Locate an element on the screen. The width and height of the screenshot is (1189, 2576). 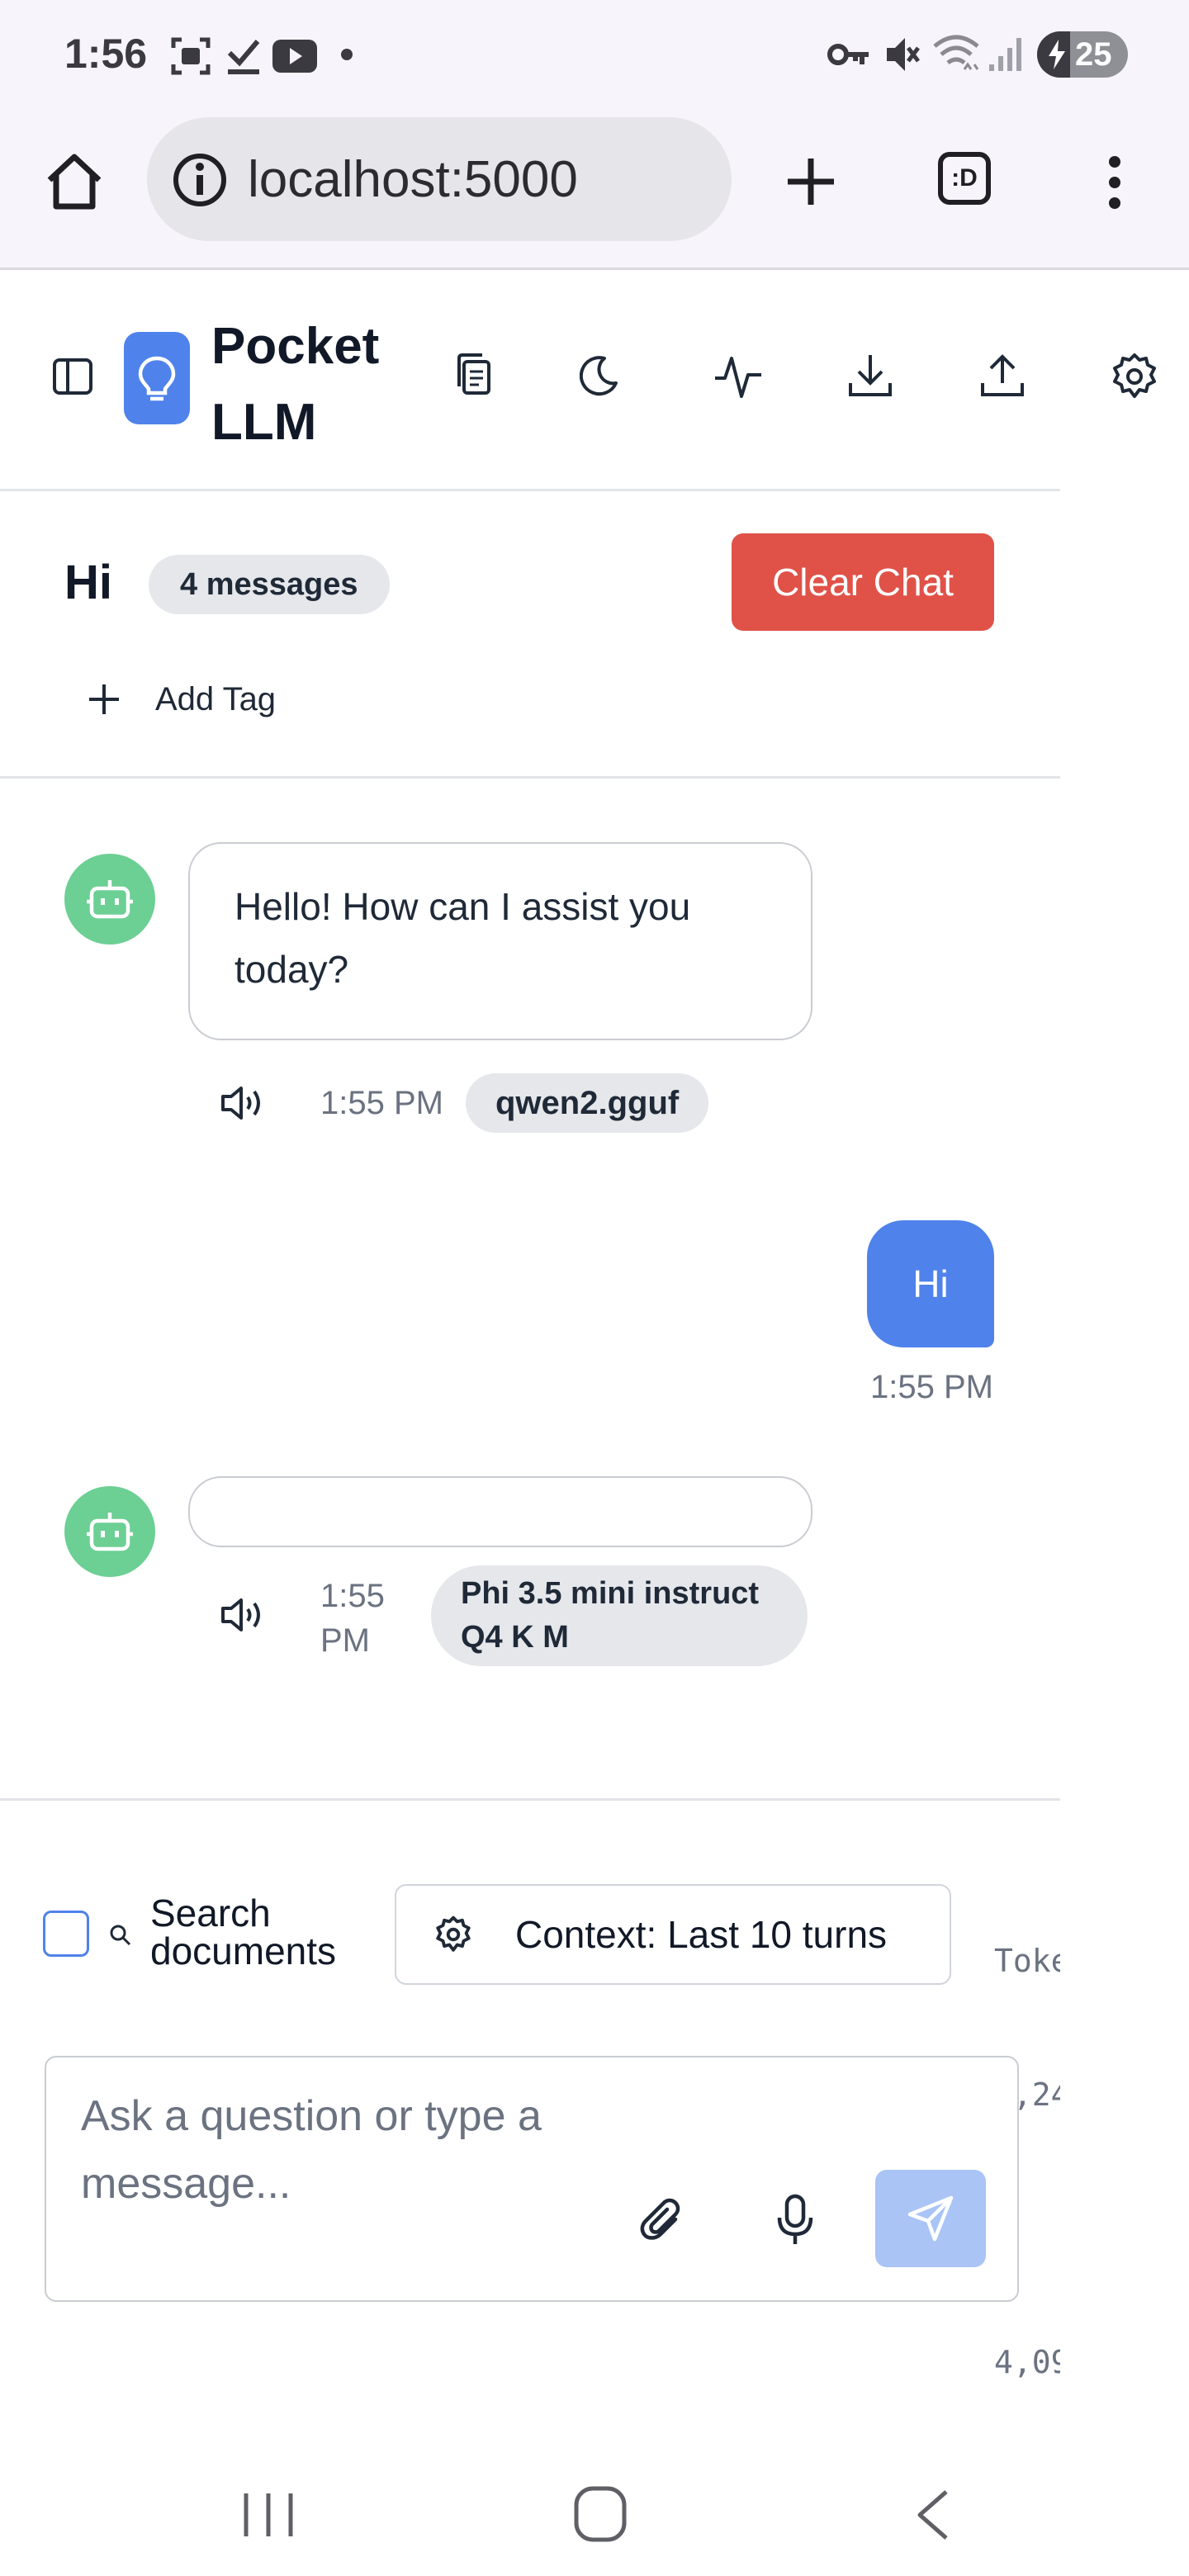
download-icon is located at coordinates (870, 376).